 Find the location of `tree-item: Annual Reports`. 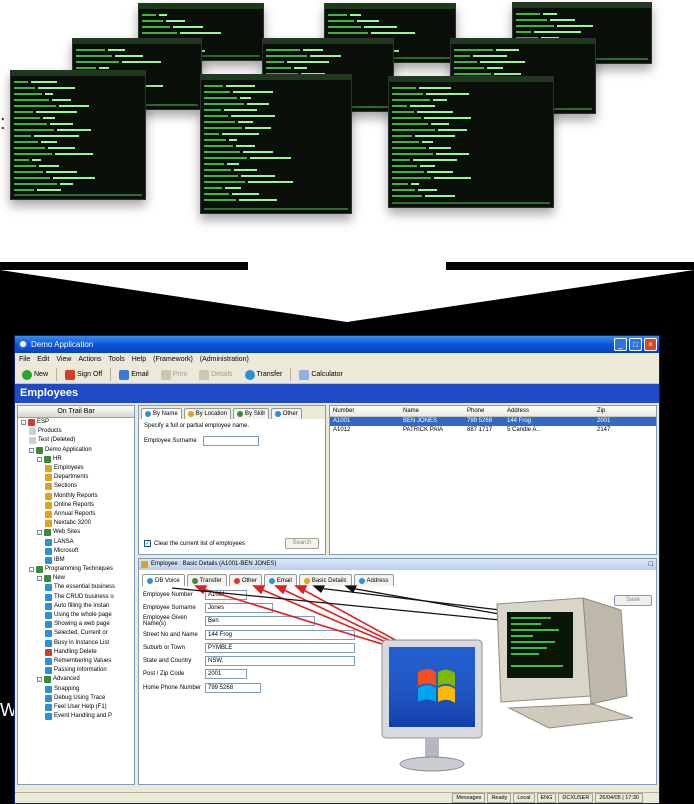

tree-item: Annual Reports is located at coordinates (76, 514).